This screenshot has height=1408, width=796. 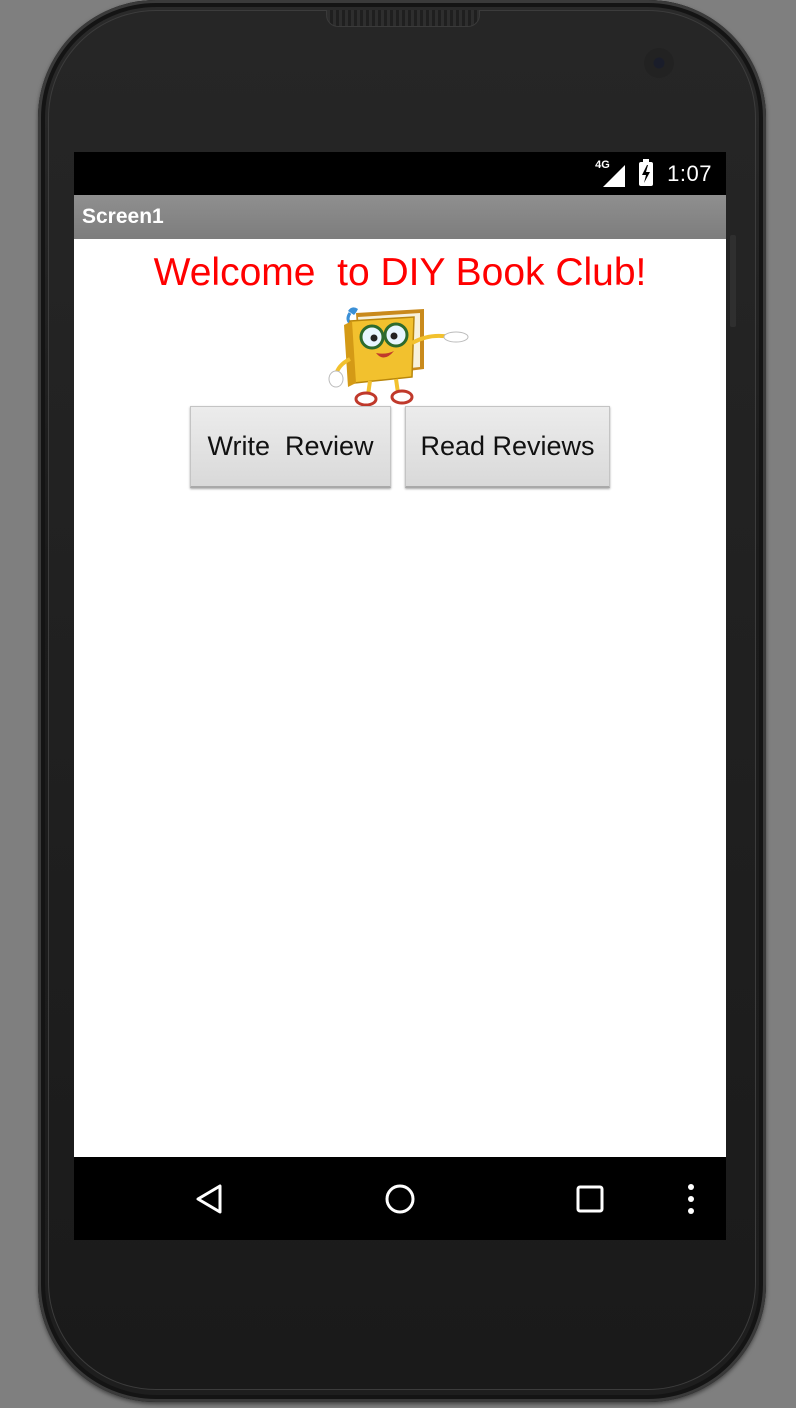 I want to click on book-mascot-icon, so click(x=401, y=355).